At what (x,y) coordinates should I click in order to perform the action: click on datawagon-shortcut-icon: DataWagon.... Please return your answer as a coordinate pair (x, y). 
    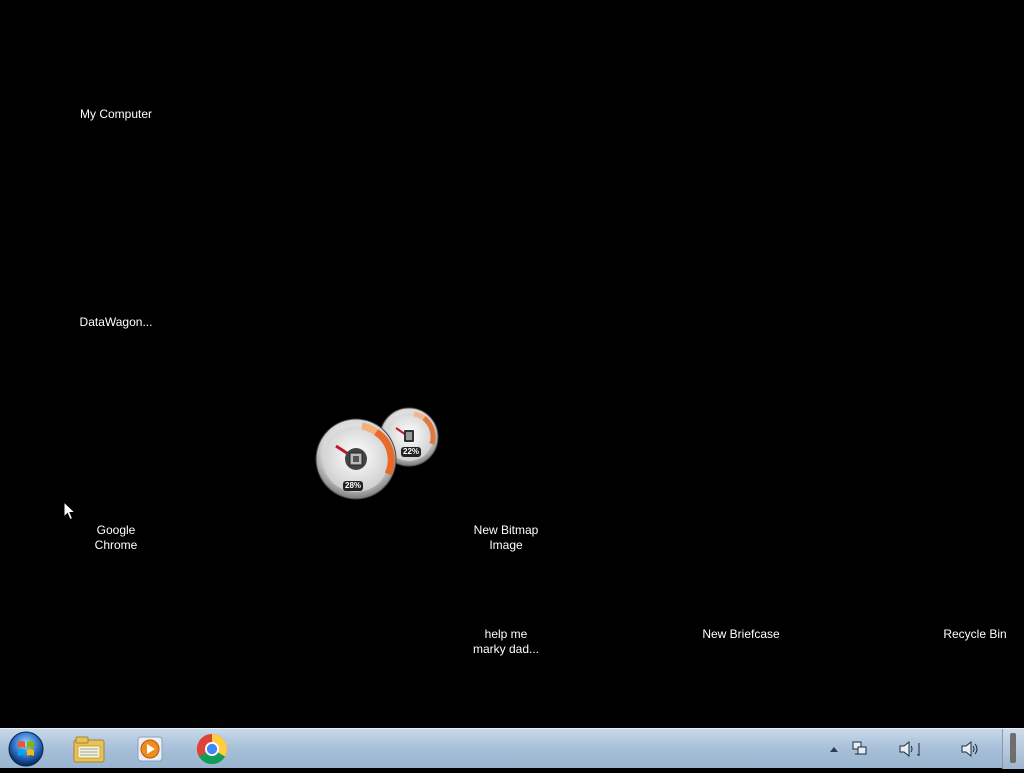
    Looking at the image, I should click on (116, 322).